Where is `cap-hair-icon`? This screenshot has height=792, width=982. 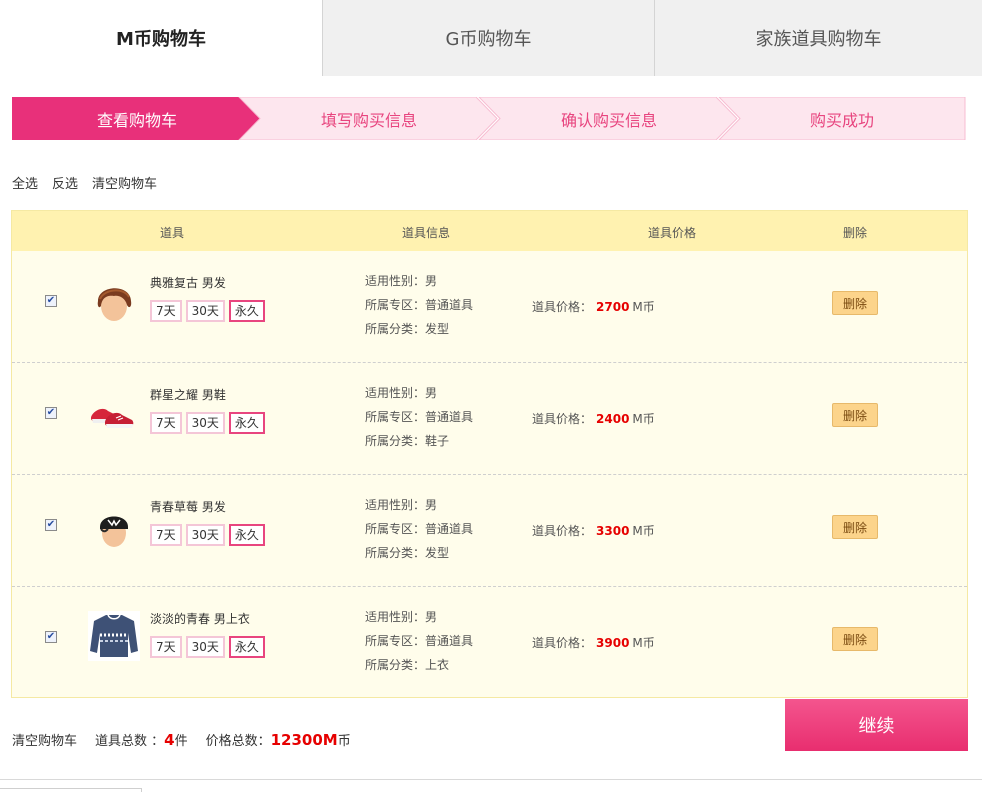
cap-hair-icon is located at coordinates (114, 528).